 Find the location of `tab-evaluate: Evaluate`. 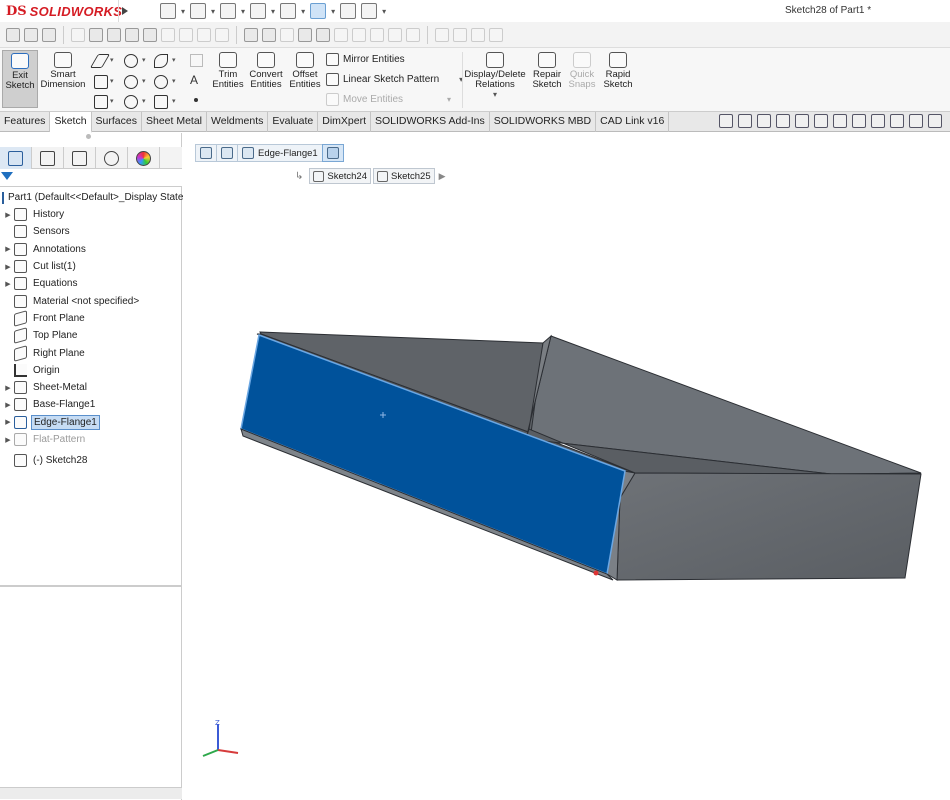

tab-evaluate: Evaluate is located at coordinates (293, 122).